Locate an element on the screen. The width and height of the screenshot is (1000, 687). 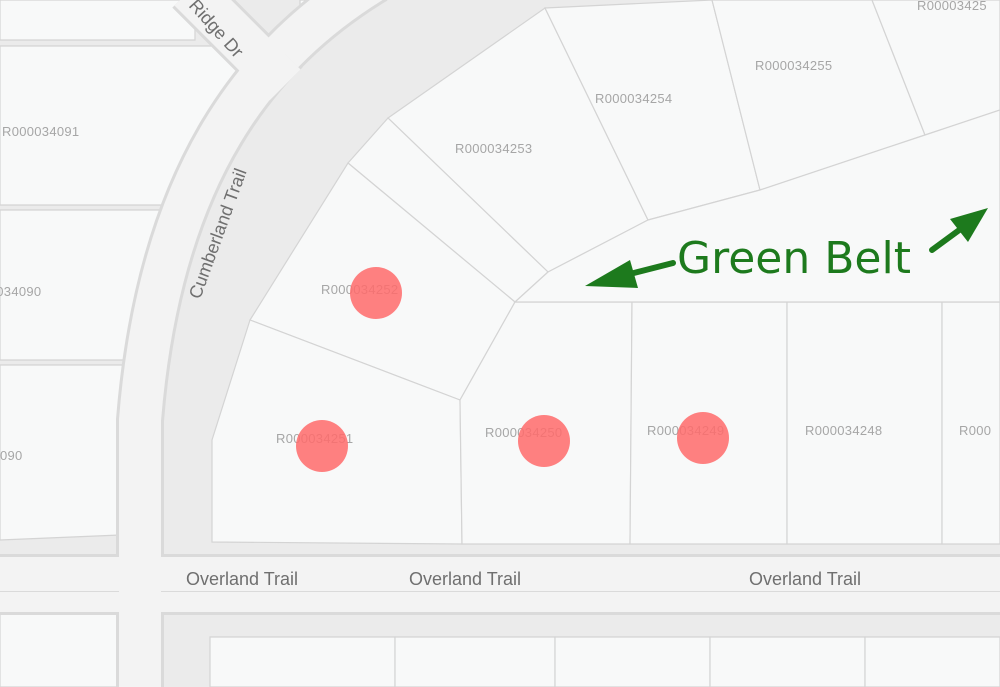
parcel-label: R000034091 is located at coordinates (40, 131).